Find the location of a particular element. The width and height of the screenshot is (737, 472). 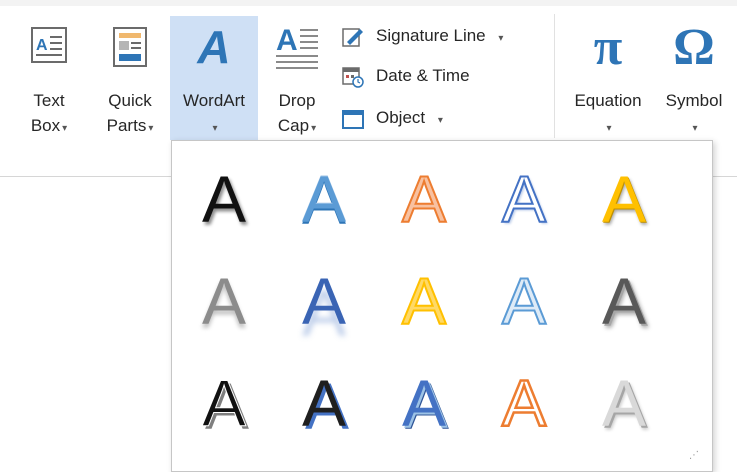

signature-line-label: Signature Line ▾ is located at coordinates (439, 37).